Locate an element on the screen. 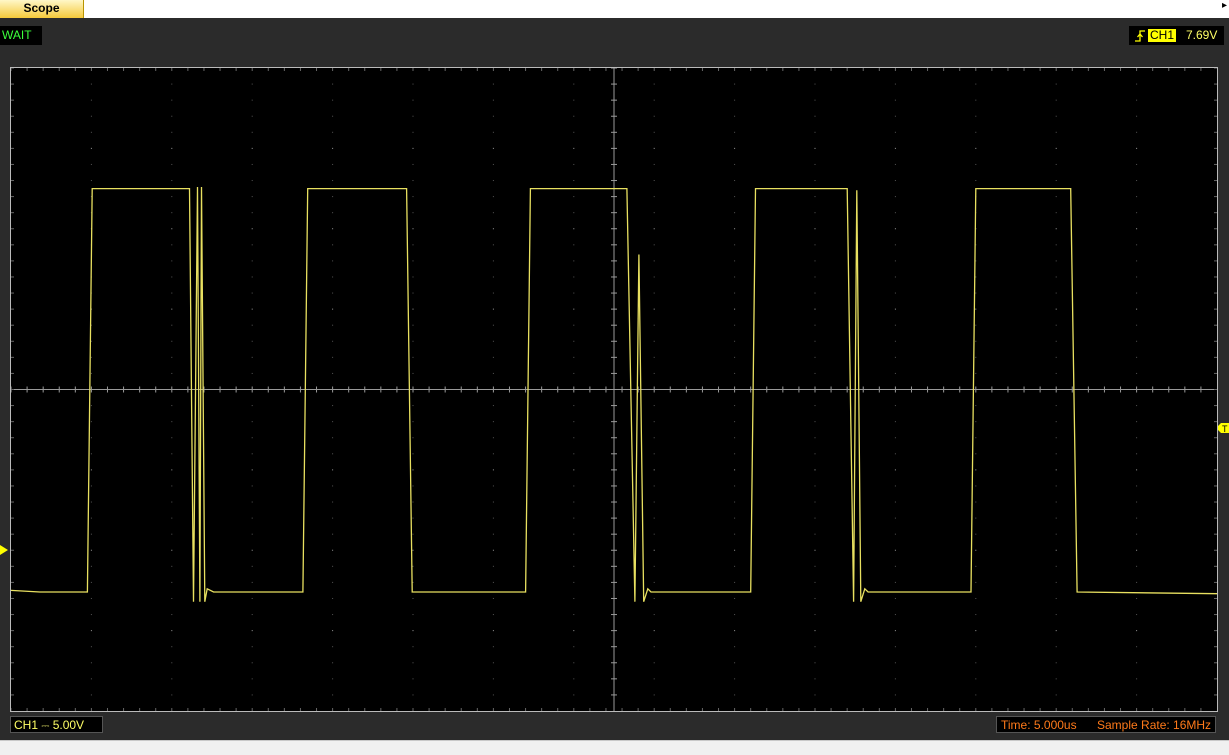 This screenshot has width=1229, height=755. channel-level-marker is located at coordinates (4, 550).